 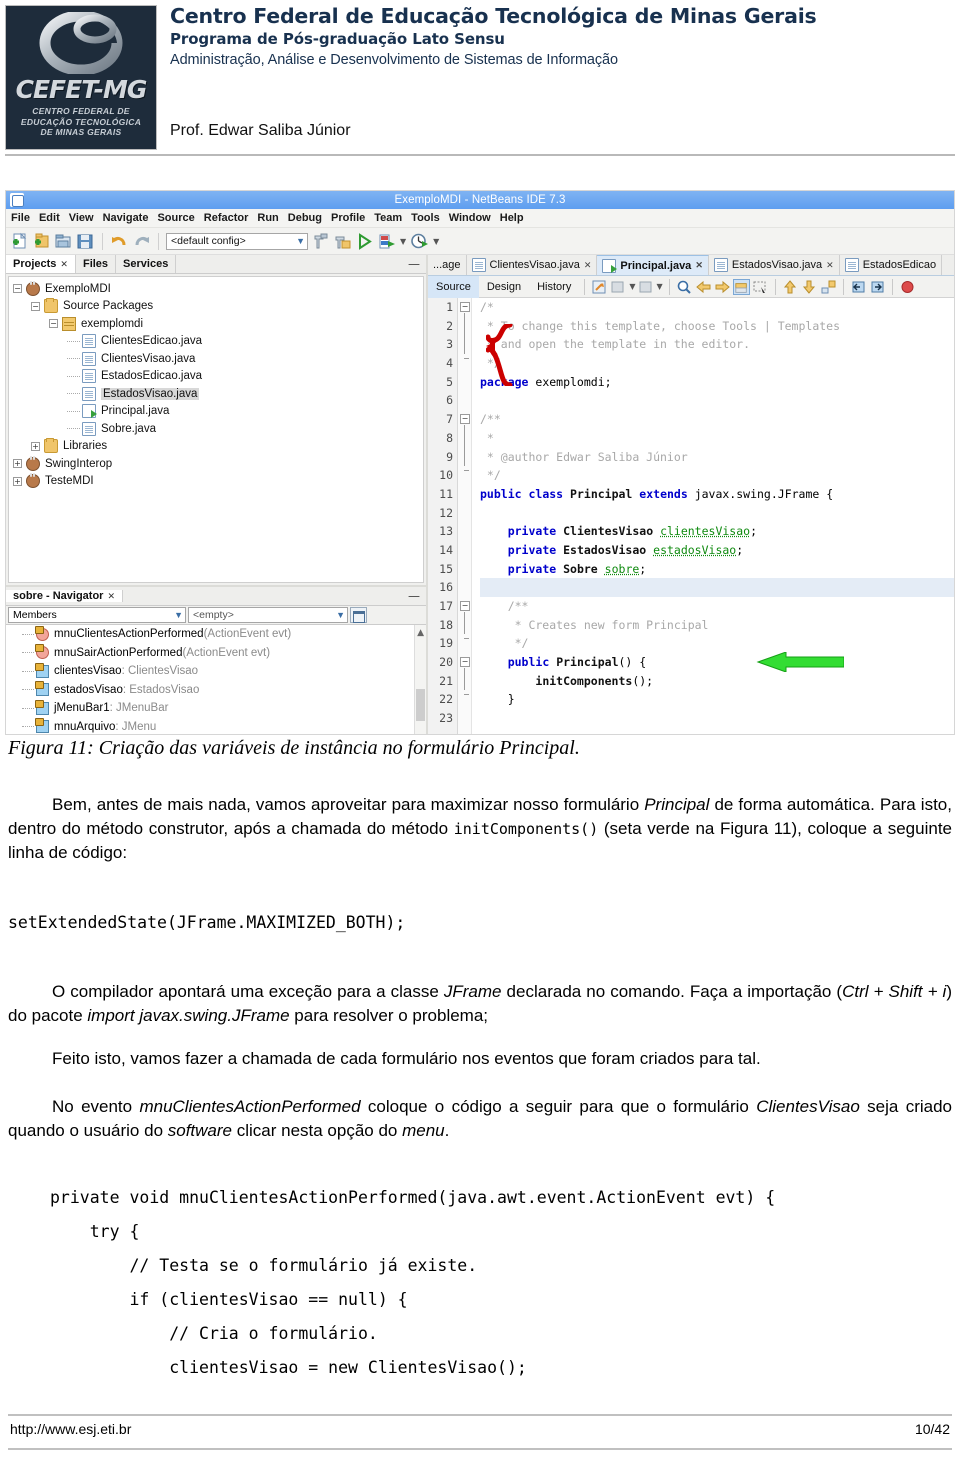 I want to click on explorer-tabstrip: Projects ✕ Files Services —, so click(x=216, y=264).